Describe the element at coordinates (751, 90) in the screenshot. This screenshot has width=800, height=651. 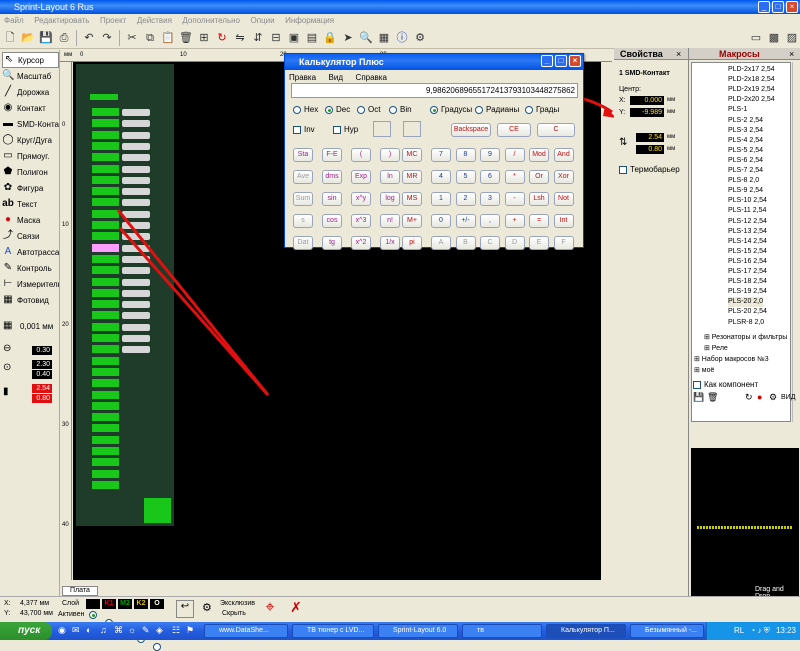
I see `macro-item: PLD-2x19 2,54` at that location.